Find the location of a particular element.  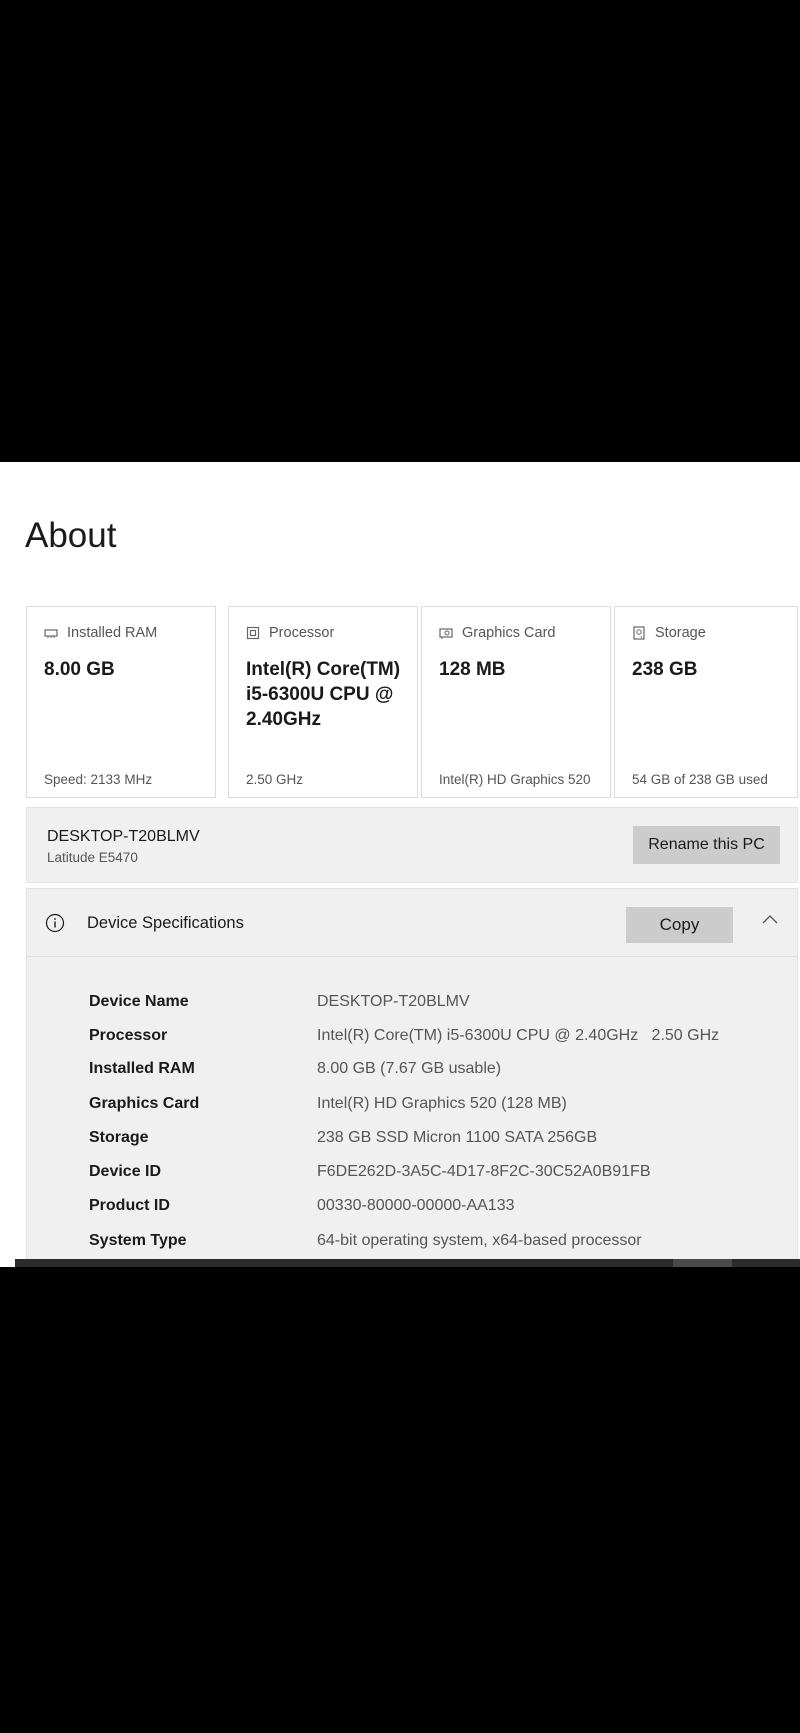

card-label: Installed RAM is located at coordinates (112, 633).